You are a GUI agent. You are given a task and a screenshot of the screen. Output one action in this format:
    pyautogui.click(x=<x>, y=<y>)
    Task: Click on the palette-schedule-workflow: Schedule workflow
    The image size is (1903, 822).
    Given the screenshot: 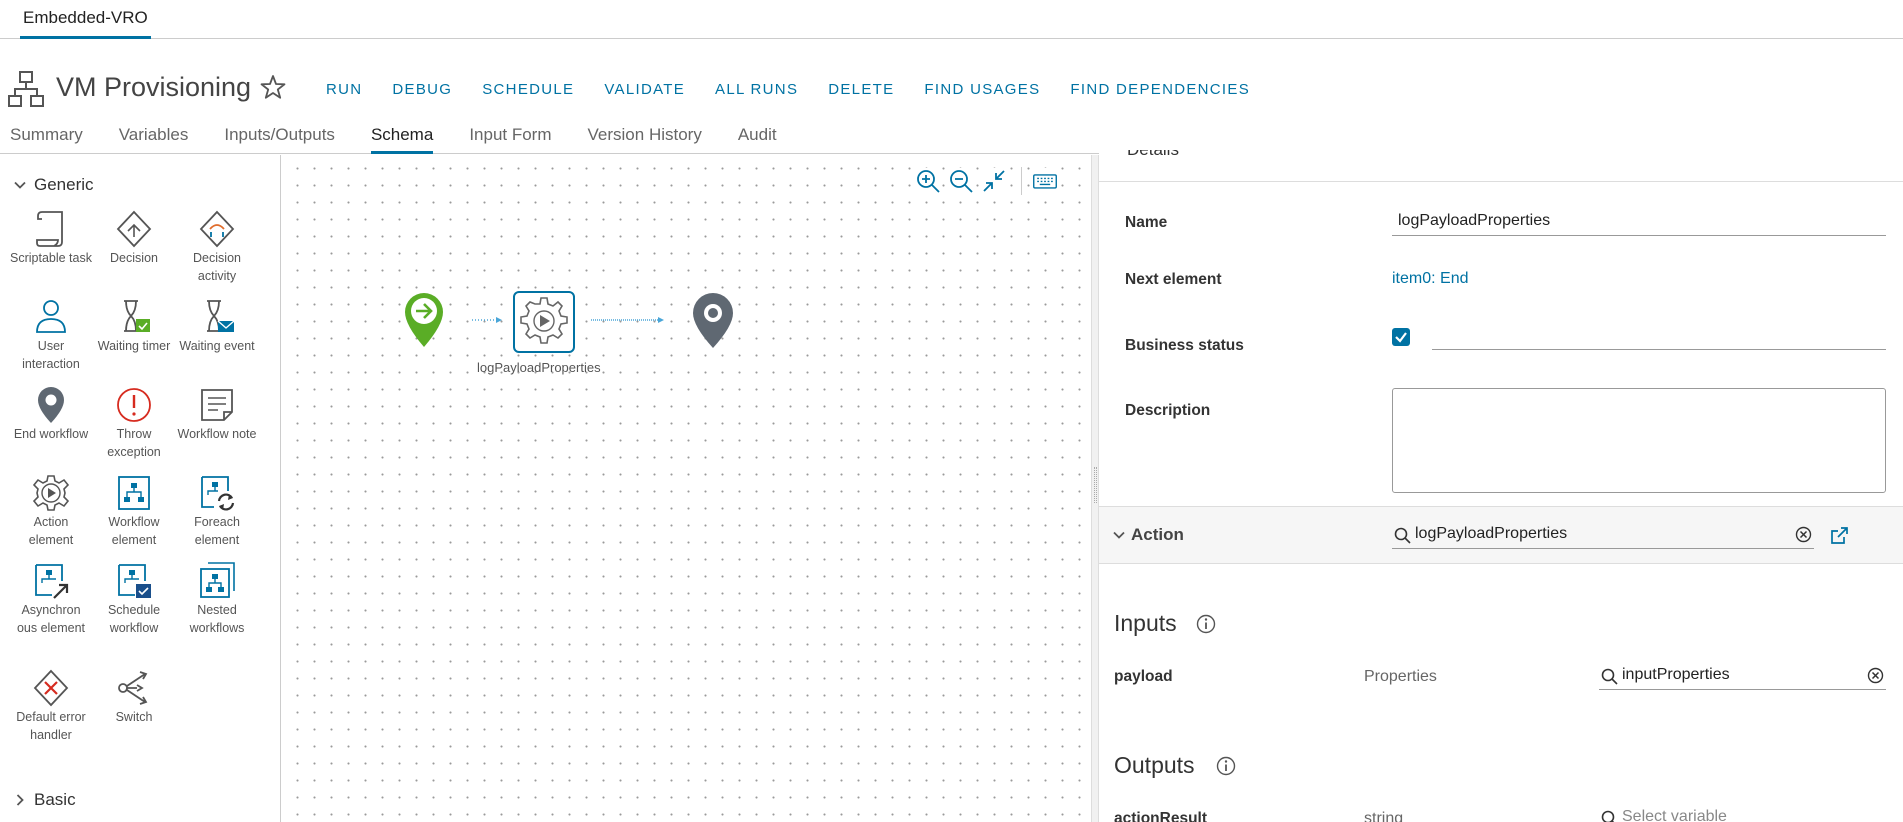 What is the action you would take?
    pyautogui.click(x=134, y=599)
    